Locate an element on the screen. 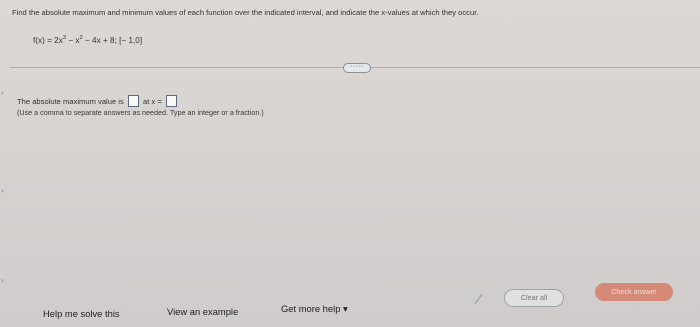 The height and width of the screenshot is (327, 700). function-mid: − x is located at coordinates (73, 40).